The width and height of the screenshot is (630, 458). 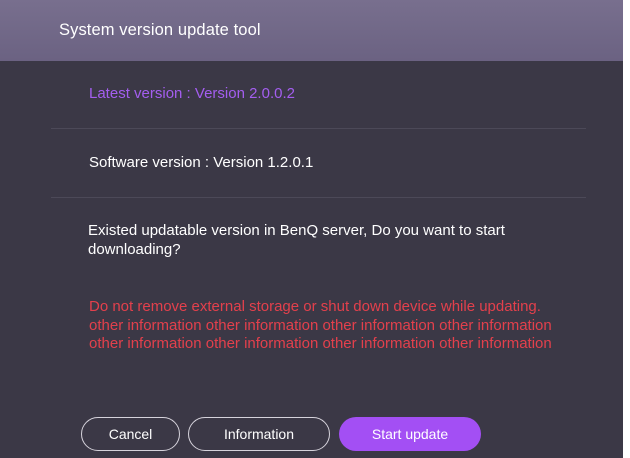 I want to click on dialog-titlebar: System version update tool, so click(x=311, y=30).